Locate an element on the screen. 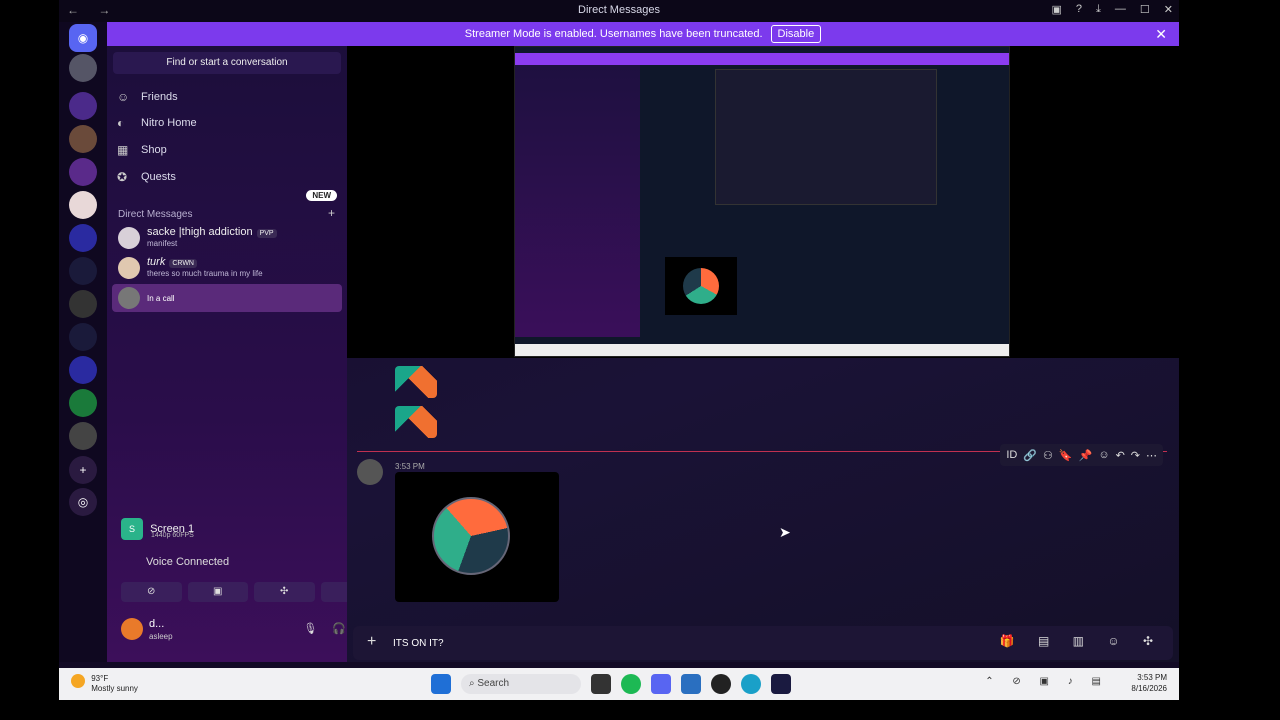  add-dm-icon: + is located at coordinates (331, 213).